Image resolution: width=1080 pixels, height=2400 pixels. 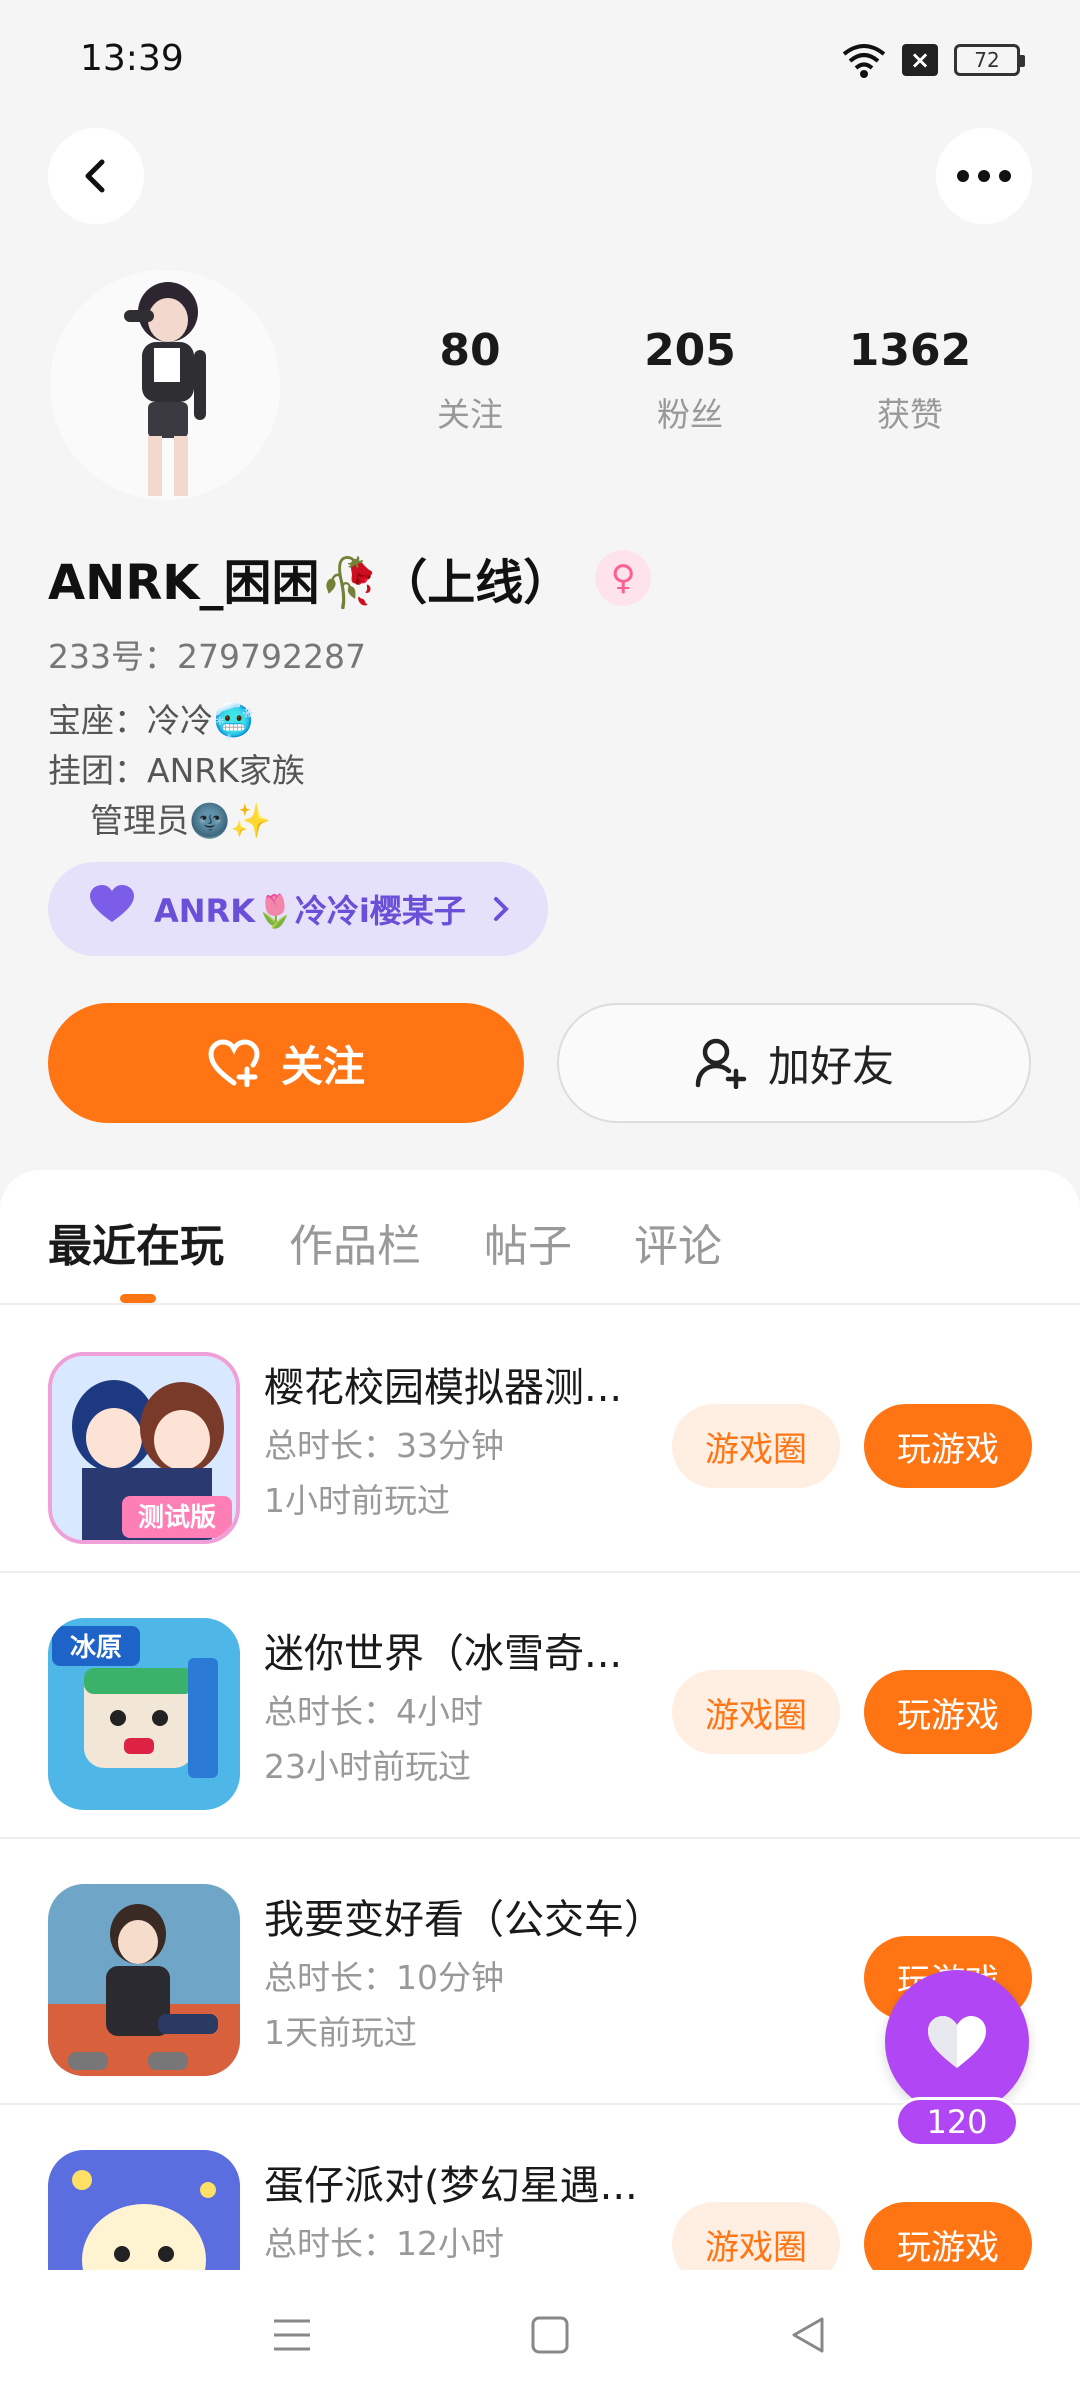 What do you see at coordinates (132, 58) in the screenshot?
I see `status-time: 13:39` at bounding box center [132, 58].